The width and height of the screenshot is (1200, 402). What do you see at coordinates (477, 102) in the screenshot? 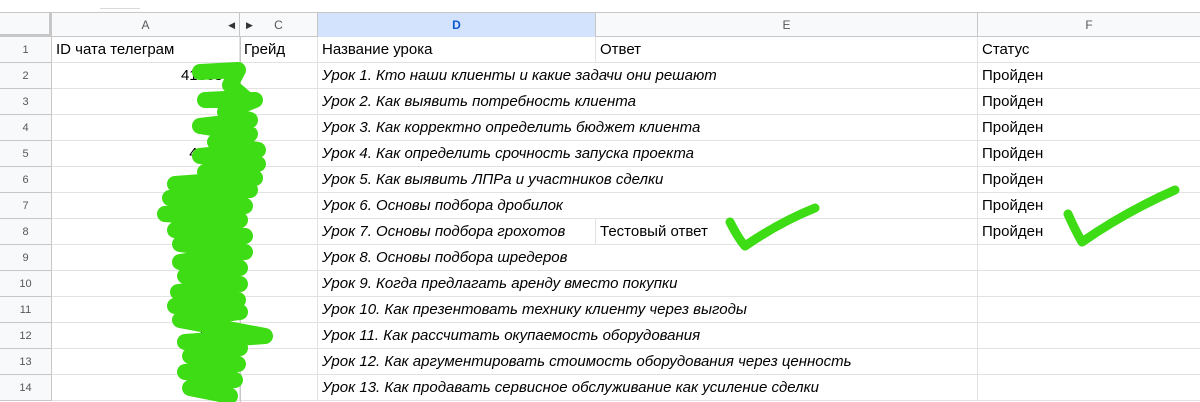
I see `cell-lesson: Урок 2. Как выявить потребность клиента` at bounding box center [477, 102].